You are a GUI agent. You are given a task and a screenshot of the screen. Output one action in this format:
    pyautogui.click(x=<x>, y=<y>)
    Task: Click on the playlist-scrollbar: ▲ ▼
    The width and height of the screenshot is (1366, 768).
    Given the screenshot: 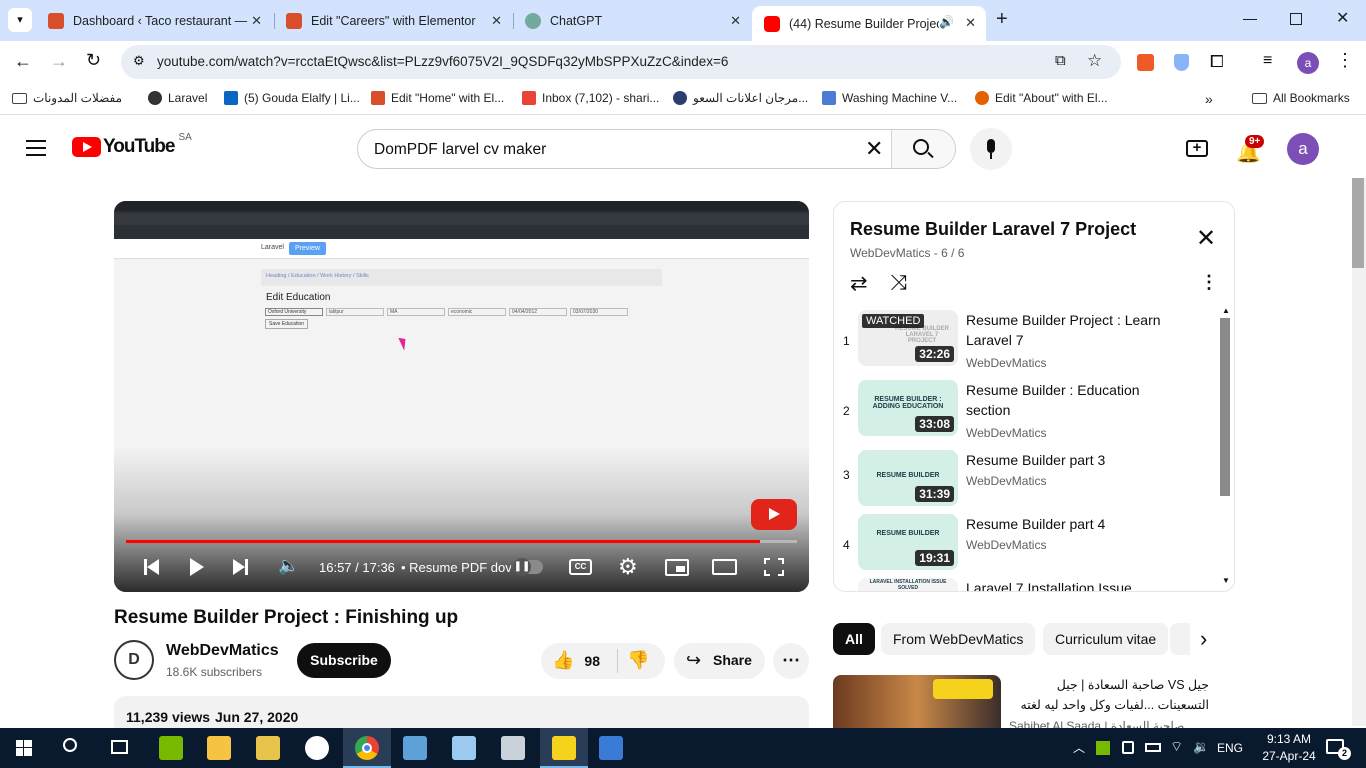 What is the action you would take?
    pyautogui.click(x=1226, y=445)
    